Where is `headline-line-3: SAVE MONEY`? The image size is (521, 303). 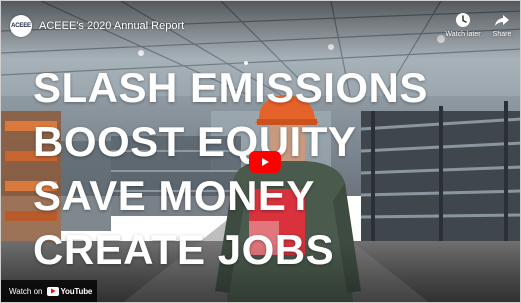
headline-line-3: SAVE MONEY is located at coordinates (174, 195).